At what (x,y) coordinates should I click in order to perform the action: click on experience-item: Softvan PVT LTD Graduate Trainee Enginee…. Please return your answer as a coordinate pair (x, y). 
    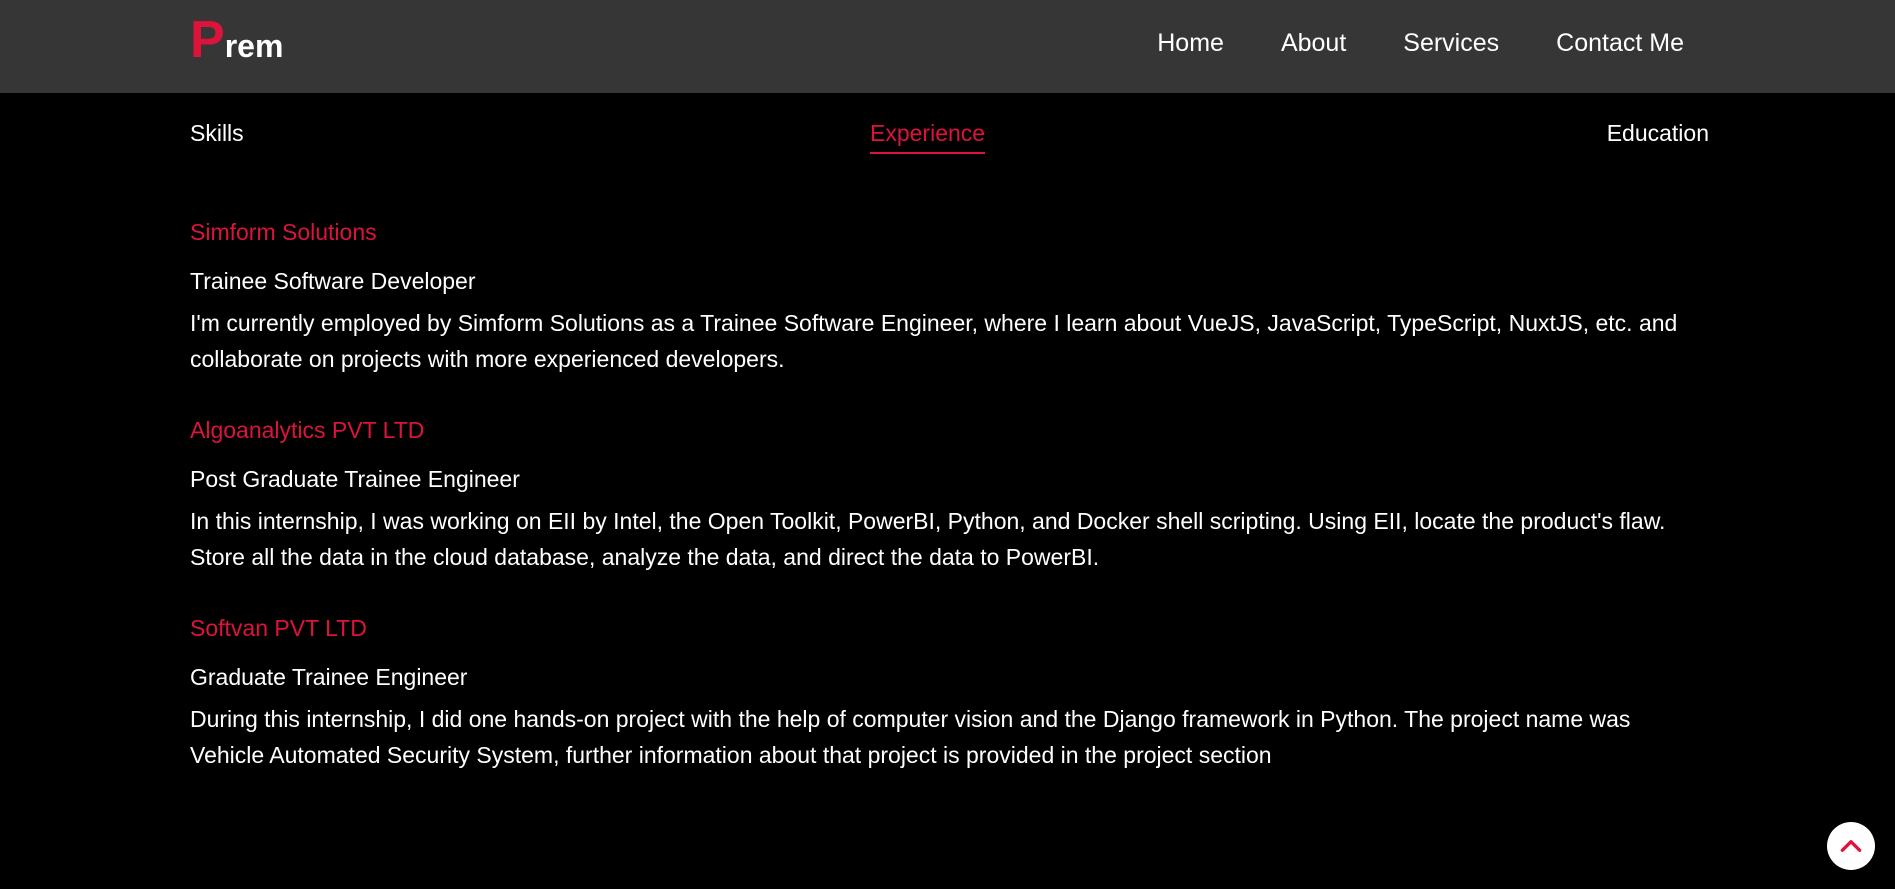
    Looking at the image, I should click on (949, 693).